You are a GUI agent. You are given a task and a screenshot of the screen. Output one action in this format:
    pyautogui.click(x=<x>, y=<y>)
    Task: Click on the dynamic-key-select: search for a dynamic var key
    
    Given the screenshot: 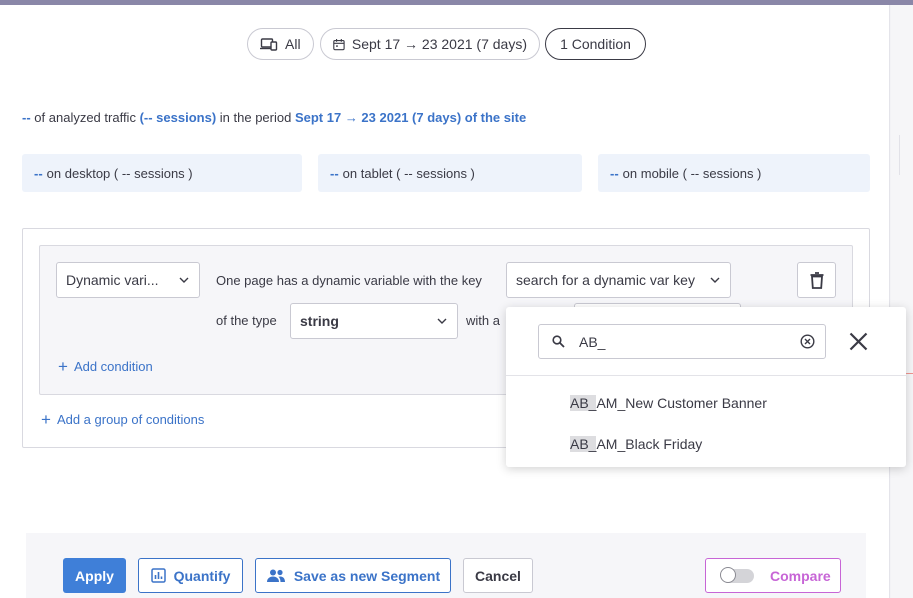 What is the action you would take?
    pyautogui.click(x=618, y=280)
    